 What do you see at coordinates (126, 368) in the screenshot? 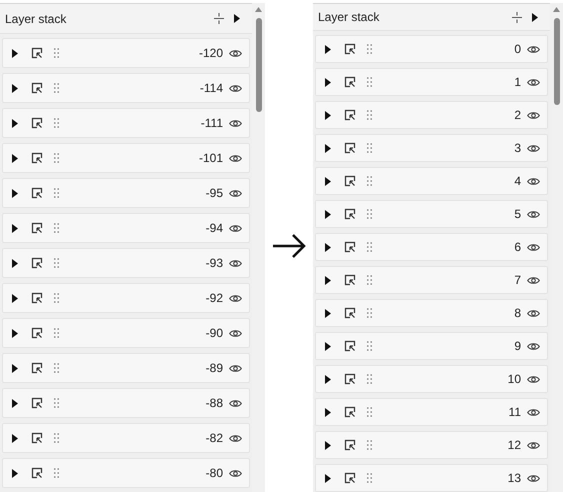
I see `layer-row: -89` at bounding box center [126, 368].